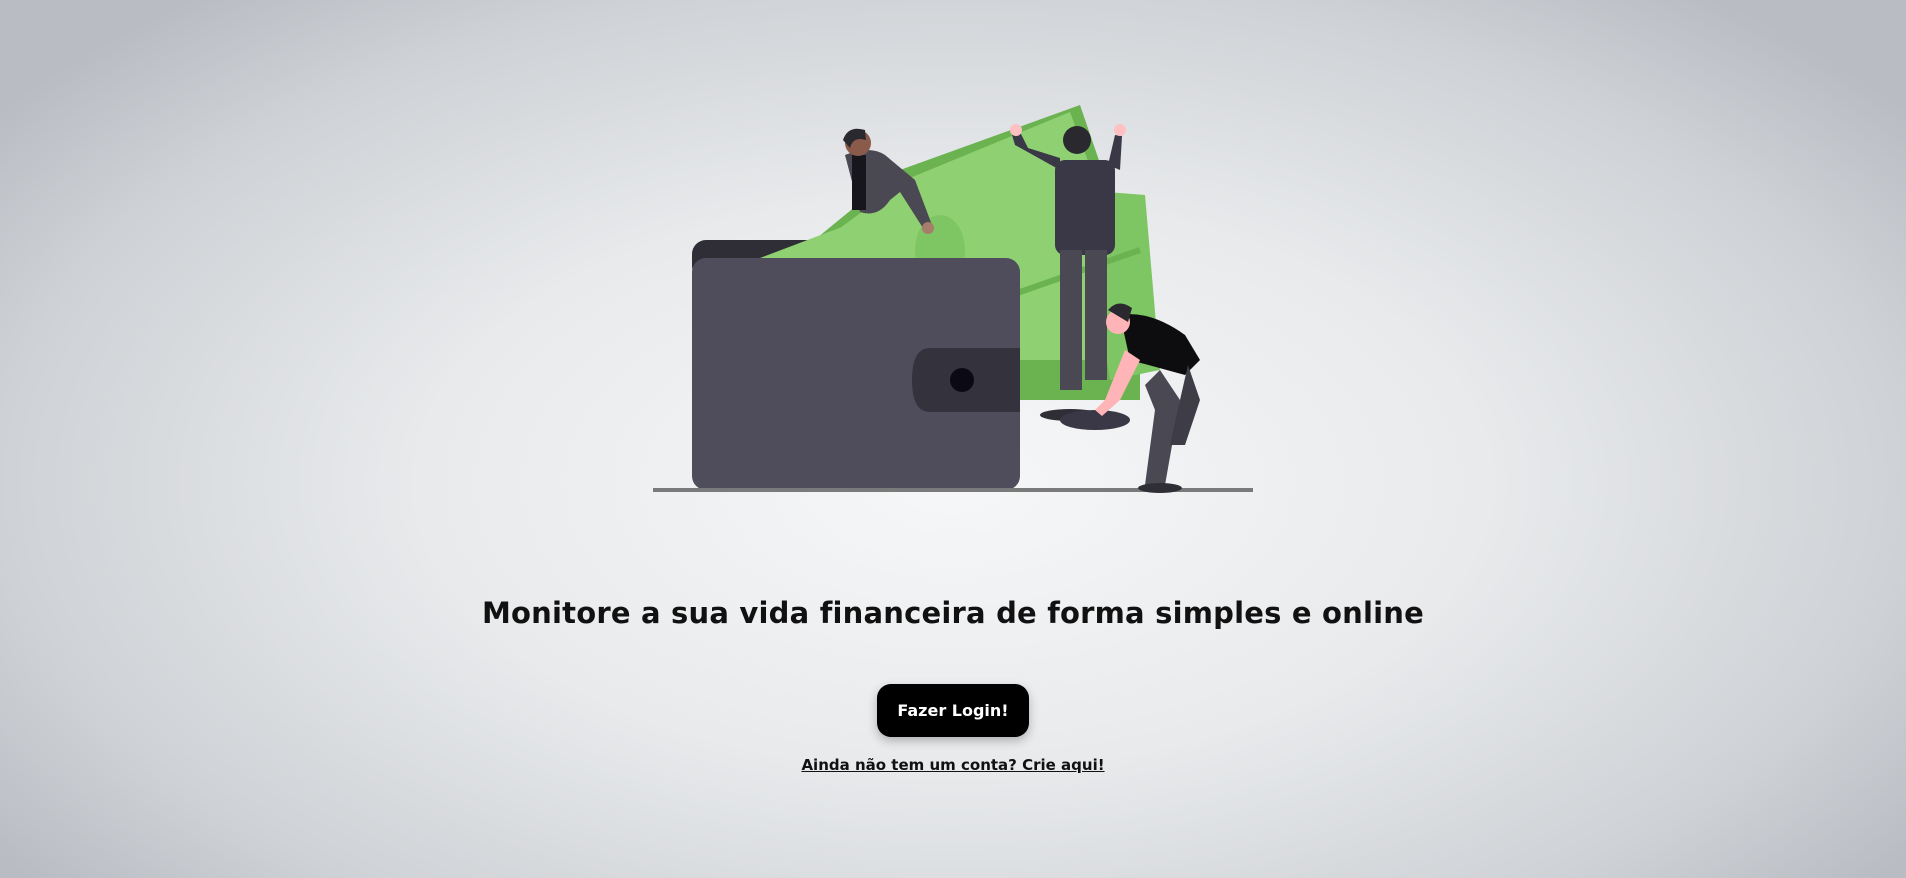  Describe the element at coordinates (953, 765) in the screenshot. I see `signup-link: Ainda não tem um conta? Crie aqui!` at that location.